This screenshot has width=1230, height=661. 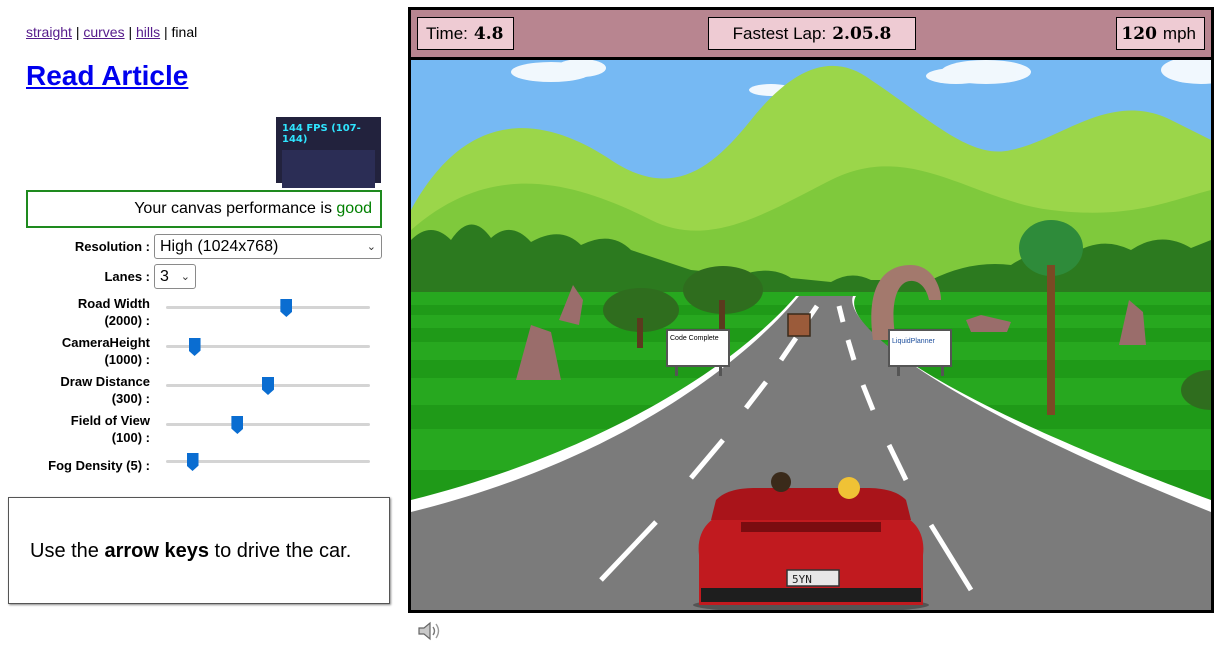 I want to click on performance-rating: good, so click(x=354, y=208).